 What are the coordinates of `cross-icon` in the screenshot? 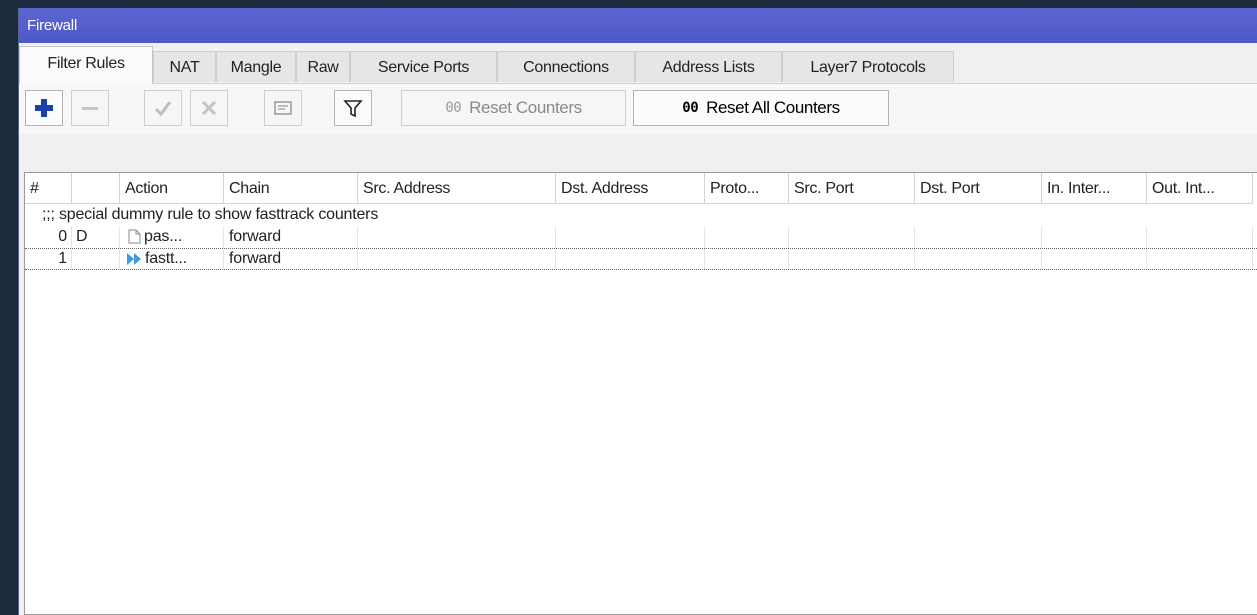 It's located at (209, 108).